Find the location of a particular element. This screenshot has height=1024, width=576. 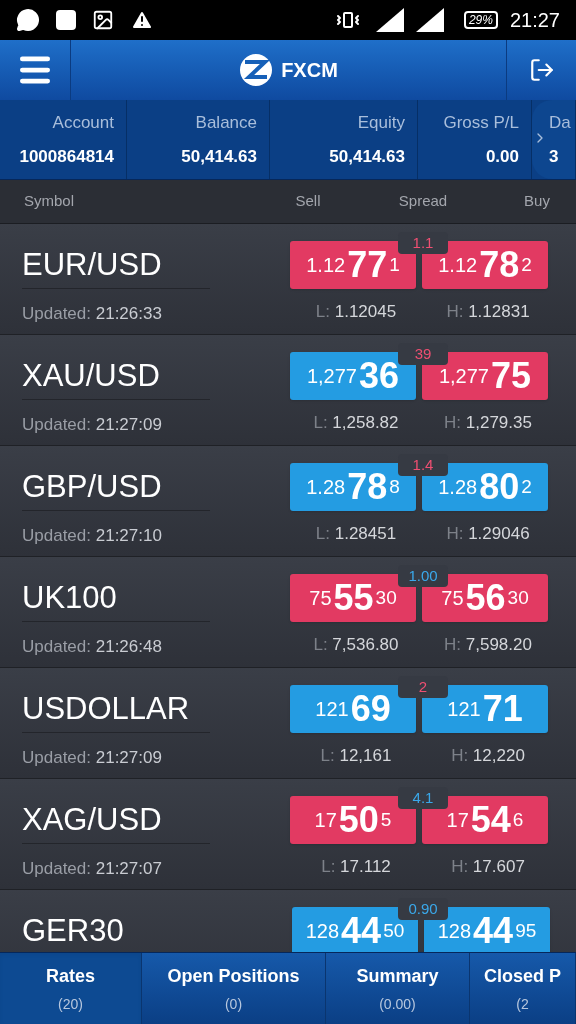

clock: 21:27 is located at coordinates (534, 20).